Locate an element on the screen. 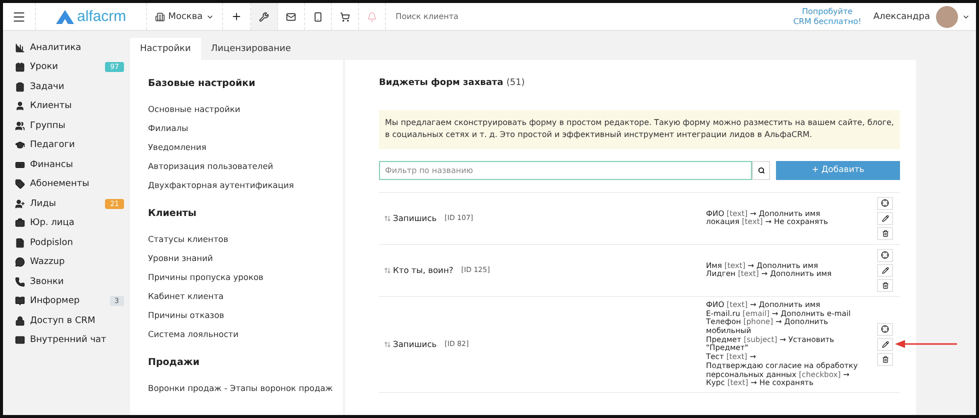  section-heading: Базовые настройки is located at coordinates (202, 83).